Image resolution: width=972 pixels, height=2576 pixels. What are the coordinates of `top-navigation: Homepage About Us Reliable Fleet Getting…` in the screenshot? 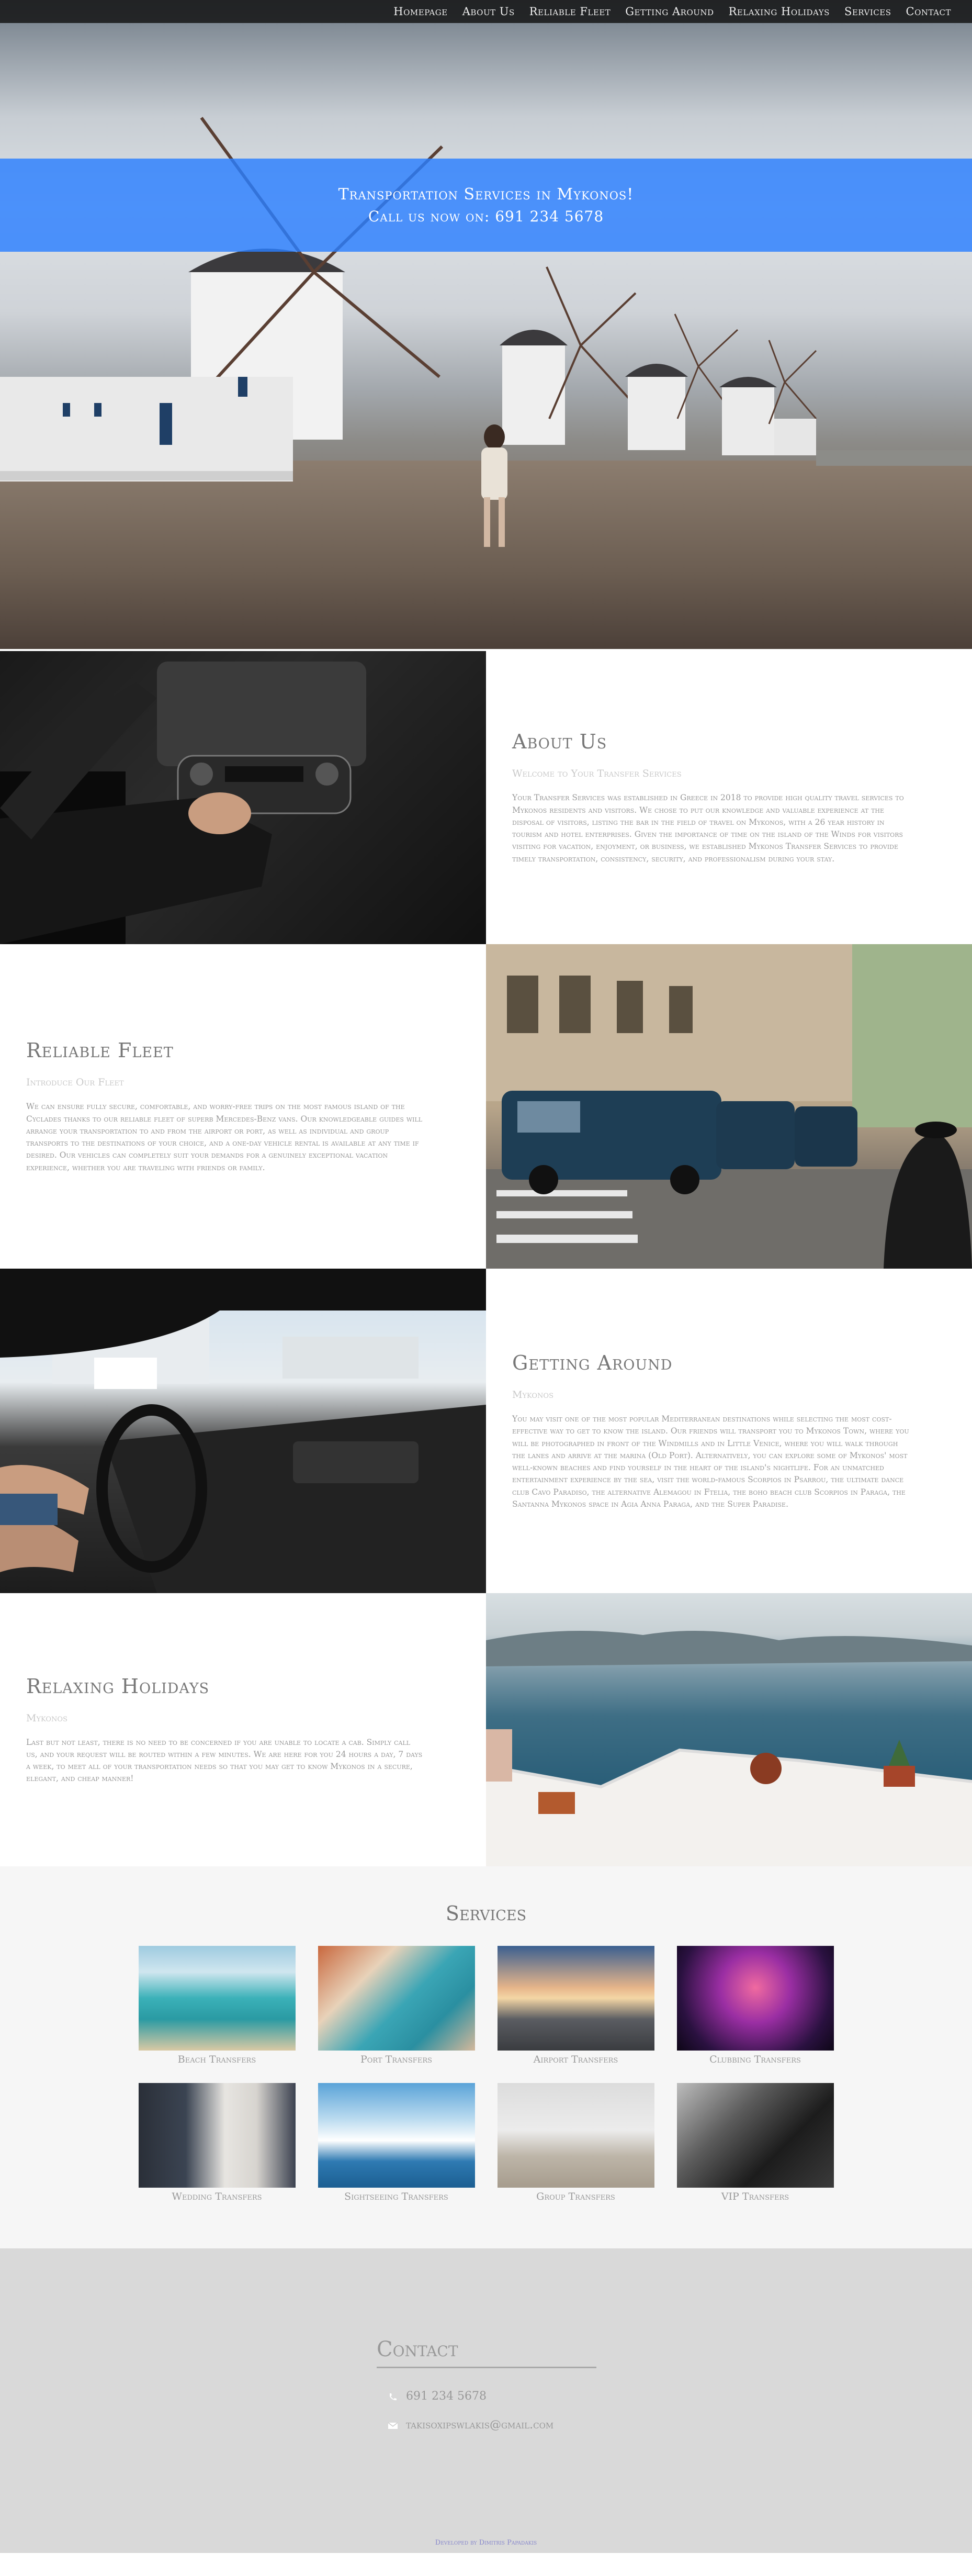 It's located at (486, 11).